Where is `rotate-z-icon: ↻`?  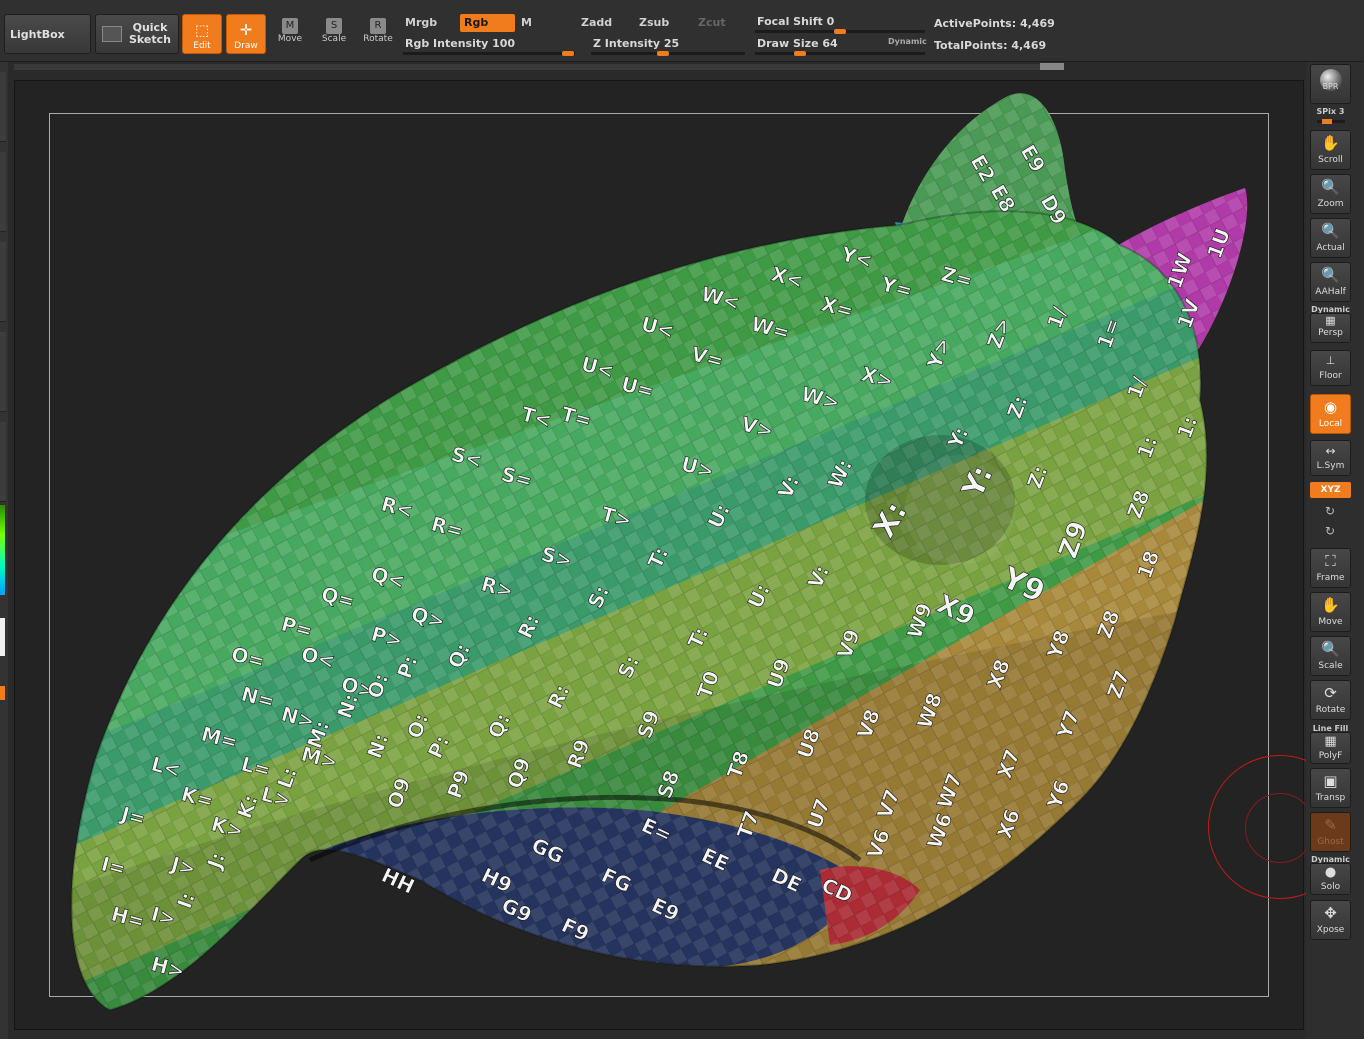 rotate-z-icon: ↻ is located at coordinates (1330, 532).